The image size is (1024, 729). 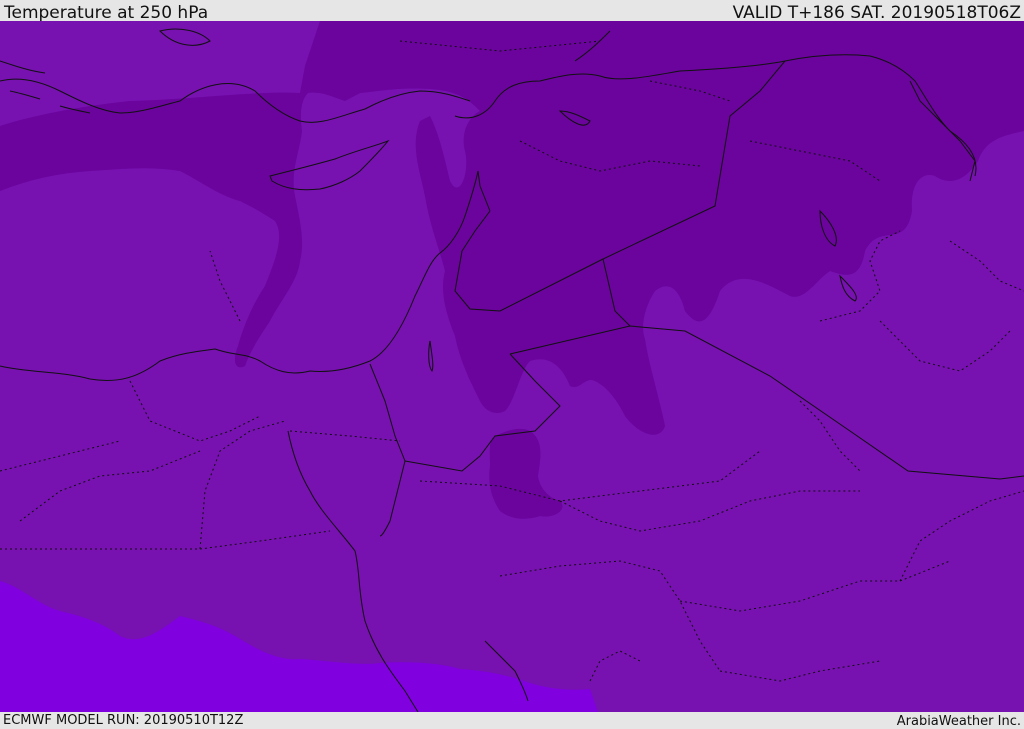 What do you see at coordinates (106, 13) in the screenshot?
I see `map-title: Temperature at 250 hPa` at bounding box center [106, 13].